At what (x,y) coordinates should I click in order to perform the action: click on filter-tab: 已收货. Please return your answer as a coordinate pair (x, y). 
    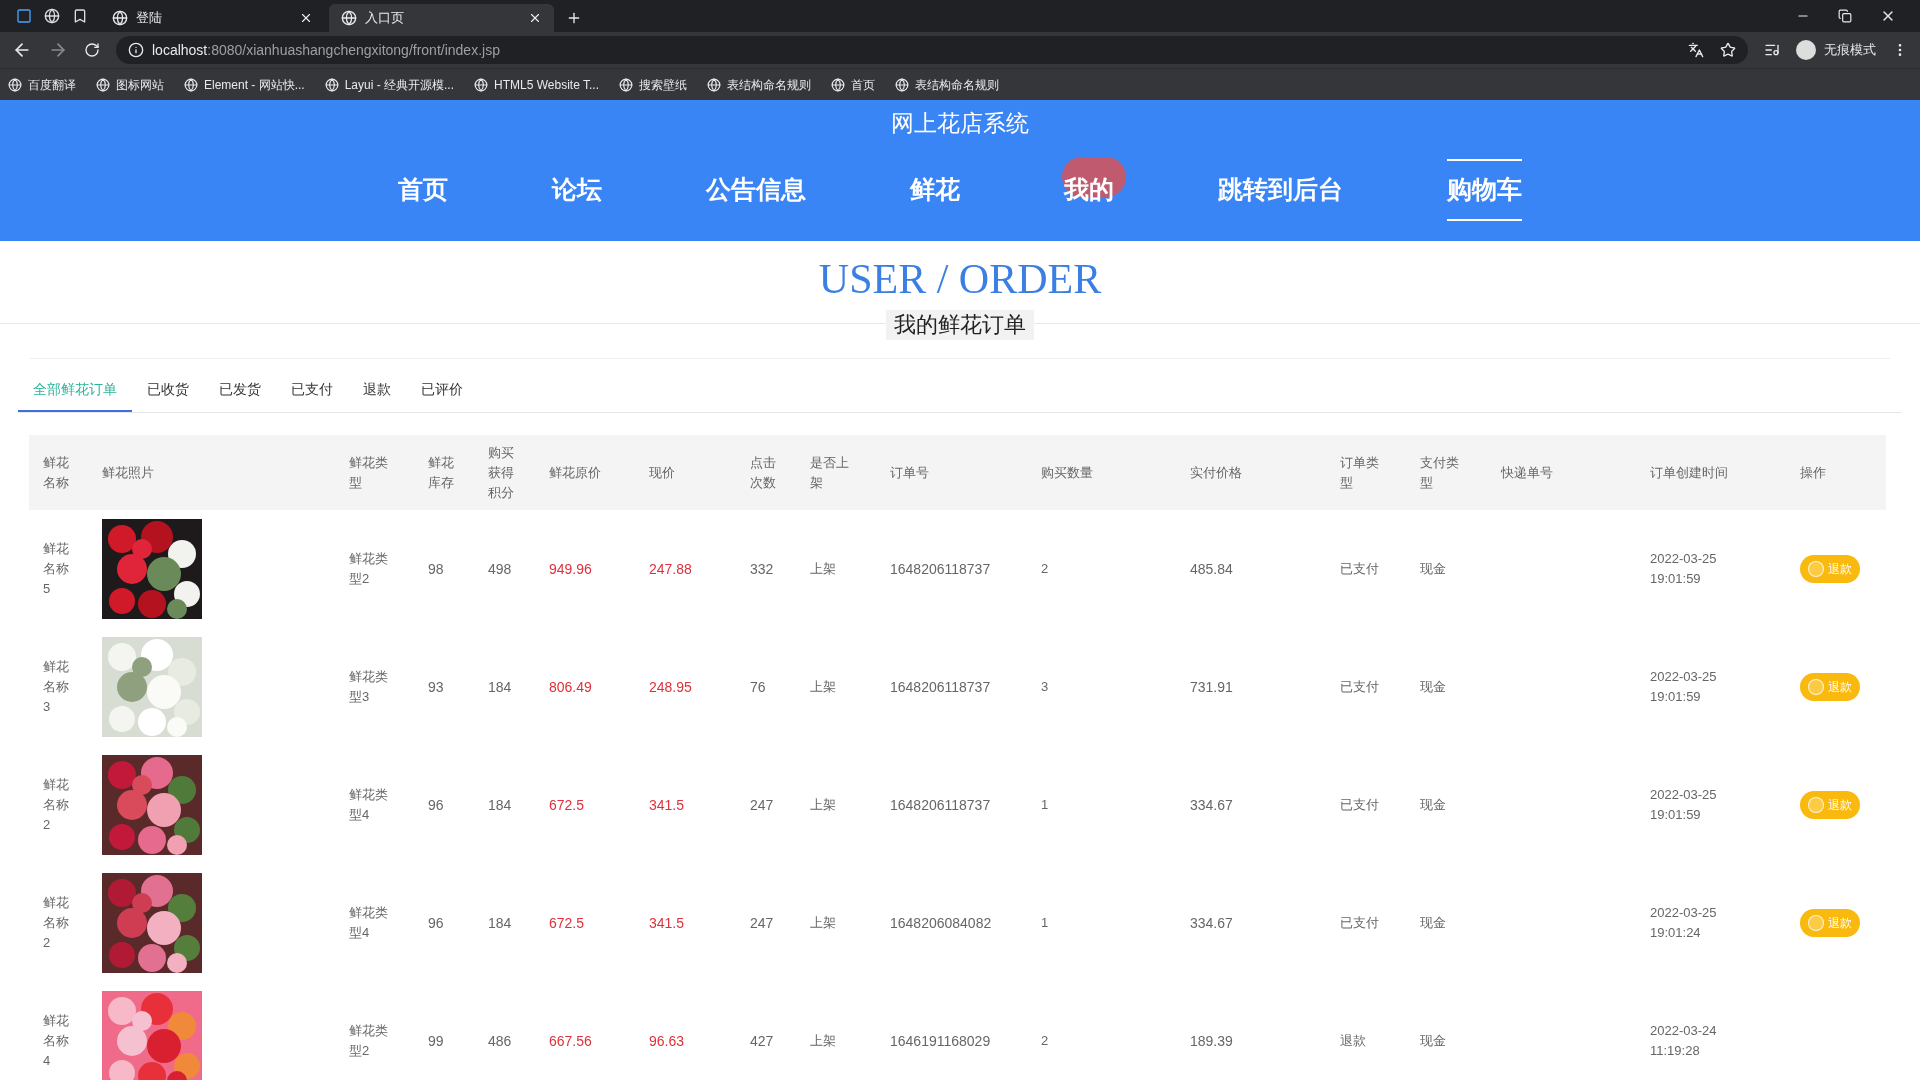
    Looking at the image, I should click on (168, 395).